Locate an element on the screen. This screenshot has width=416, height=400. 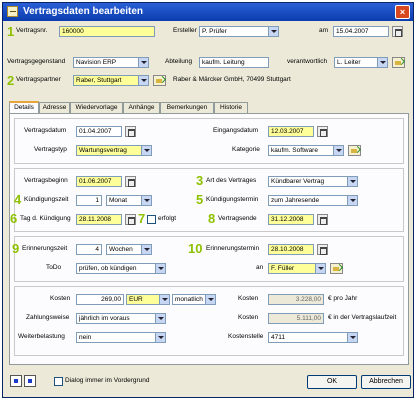
kosten3-suffix: € in der Vertragslaufzeit is located at coordinates (362, 317).